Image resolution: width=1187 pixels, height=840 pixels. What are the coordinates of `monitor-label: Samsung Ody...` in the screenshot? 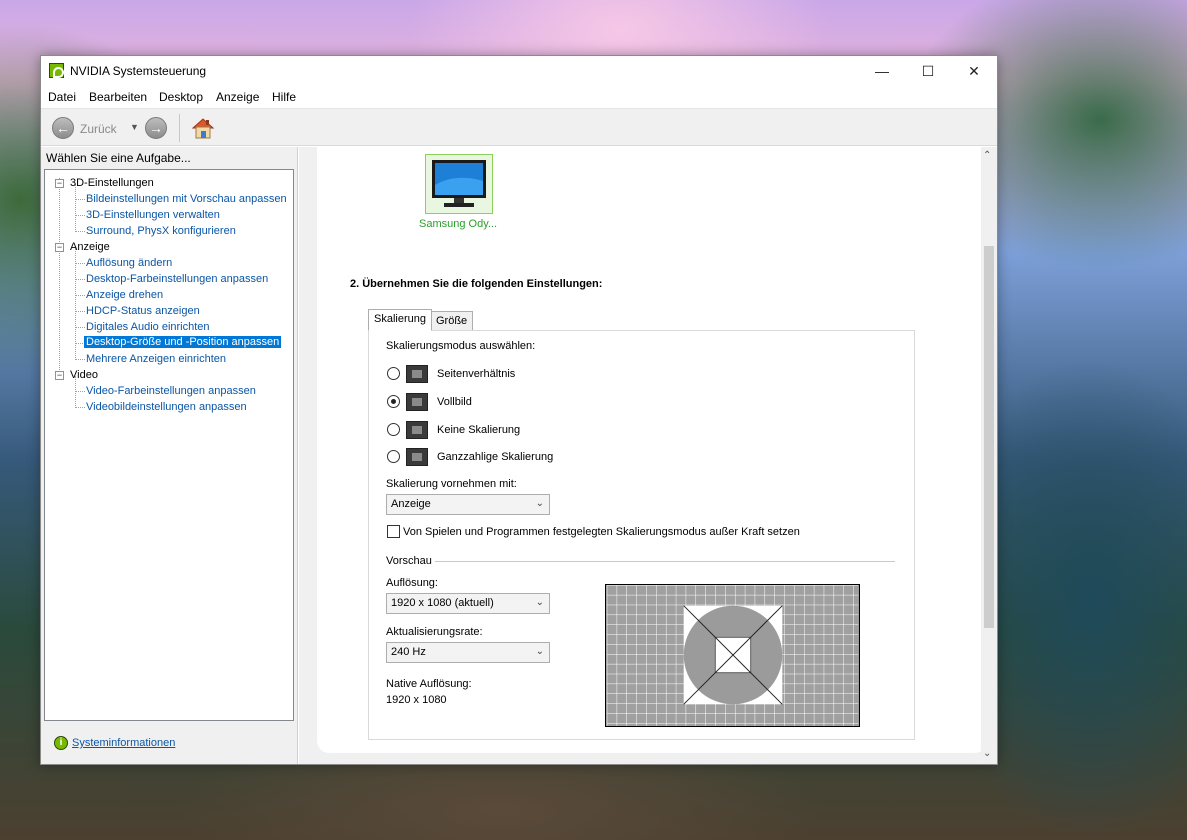 It's located at (458, 224).